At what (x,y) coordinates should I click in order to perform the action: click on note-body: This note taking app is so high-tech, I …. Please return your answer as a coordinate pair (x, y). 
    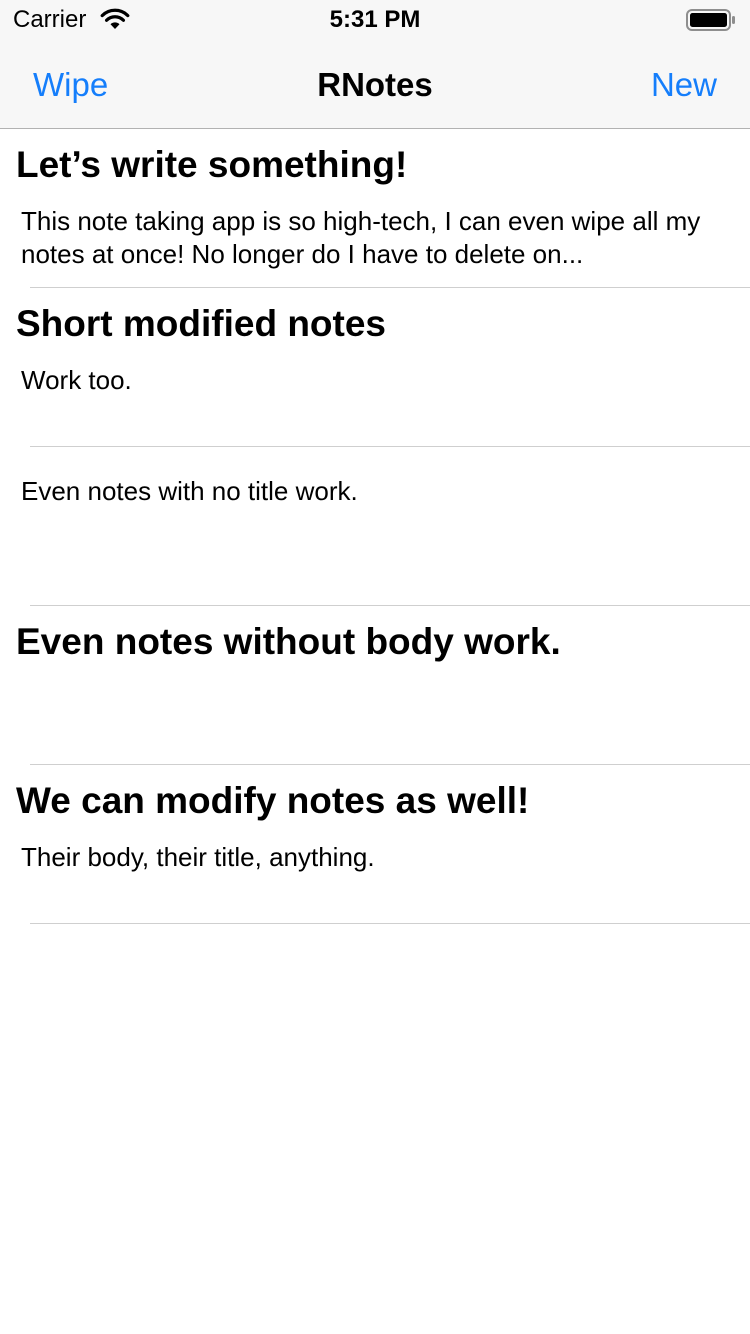
    Looking at the image, I should click on (361, 237).